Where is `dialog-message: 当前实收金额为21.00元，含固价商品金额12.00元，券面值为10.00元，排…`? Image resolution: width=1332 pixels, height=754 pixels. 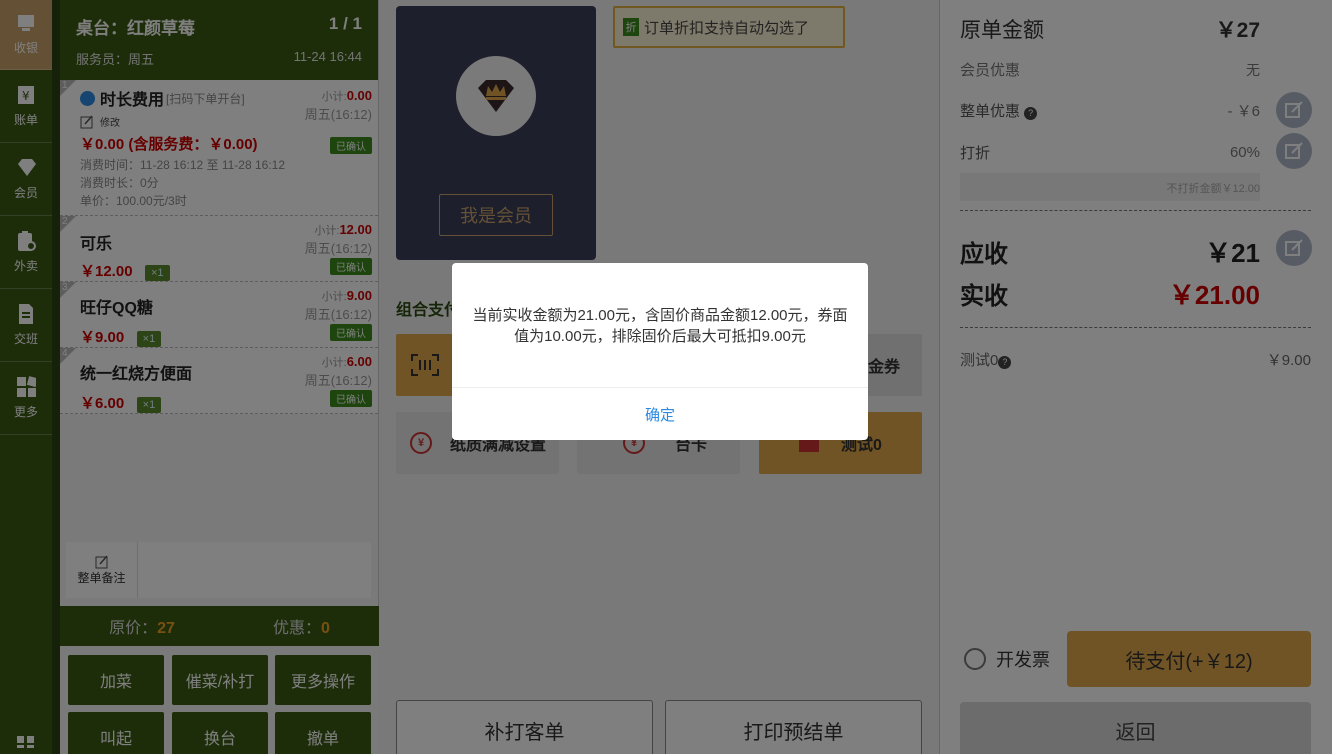 dialog-message: 当前实收金额为21.00元，含固价商品金额12.00元，券面值为10.00元，排… is located at coordinates (660, 325).